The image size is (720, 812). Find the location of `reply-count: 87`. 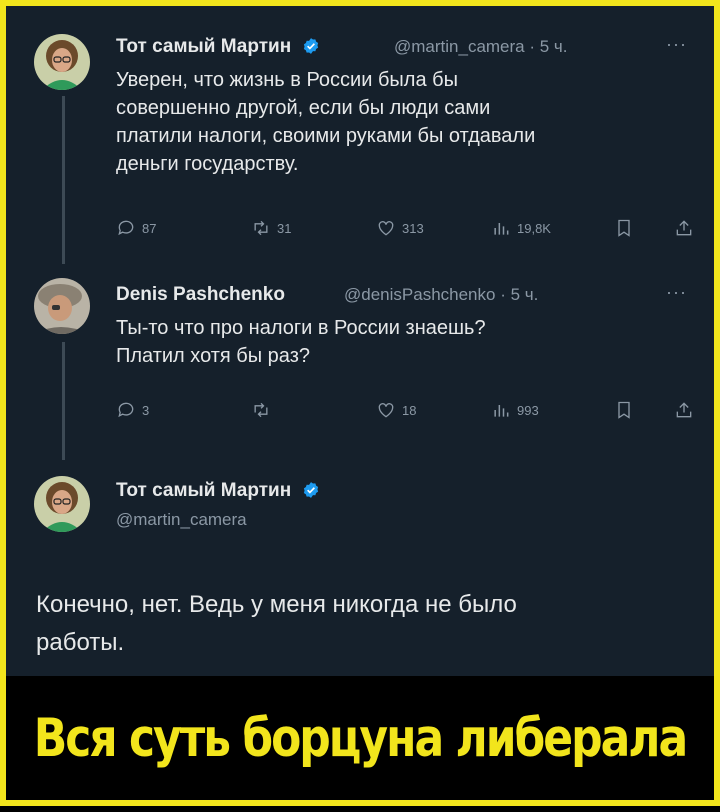

reply-count: 87 is located at coordinates (149, 228).